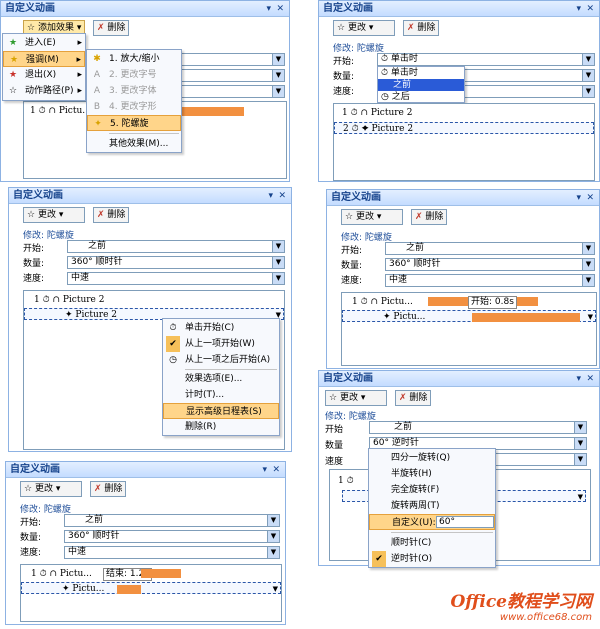  I want to click on list-item-selected: ✦ Pictu... ▼, so click(151, 588).